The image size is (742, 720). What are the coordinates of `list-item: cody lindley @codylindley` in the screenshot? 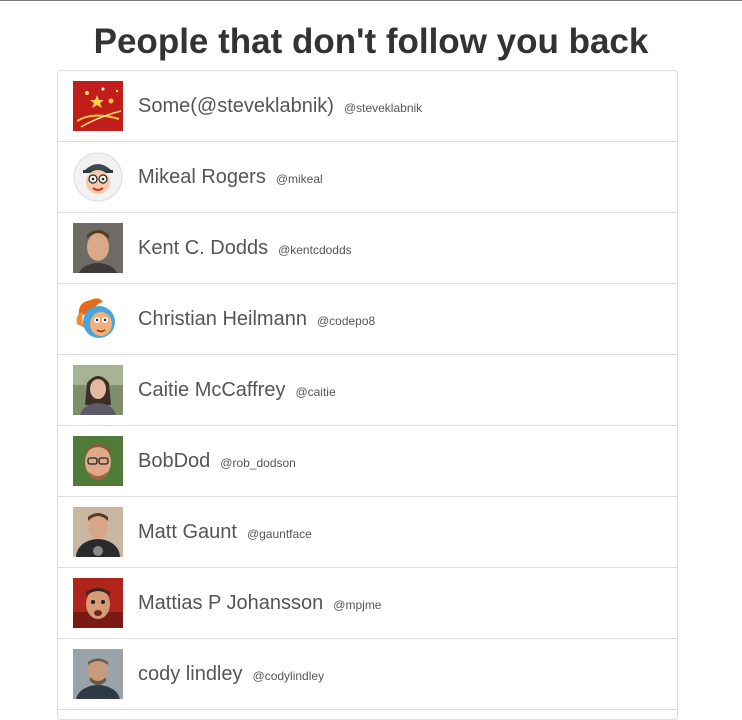 It's located at (367, 674).